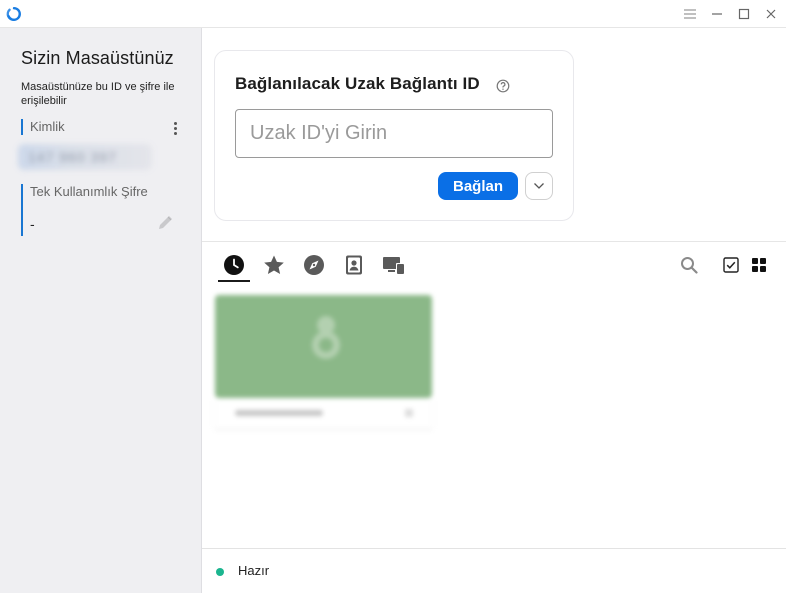  Describe the element at coordinates (166, 222) in the screenshot. I see `pencil-edit-icon` at that location.